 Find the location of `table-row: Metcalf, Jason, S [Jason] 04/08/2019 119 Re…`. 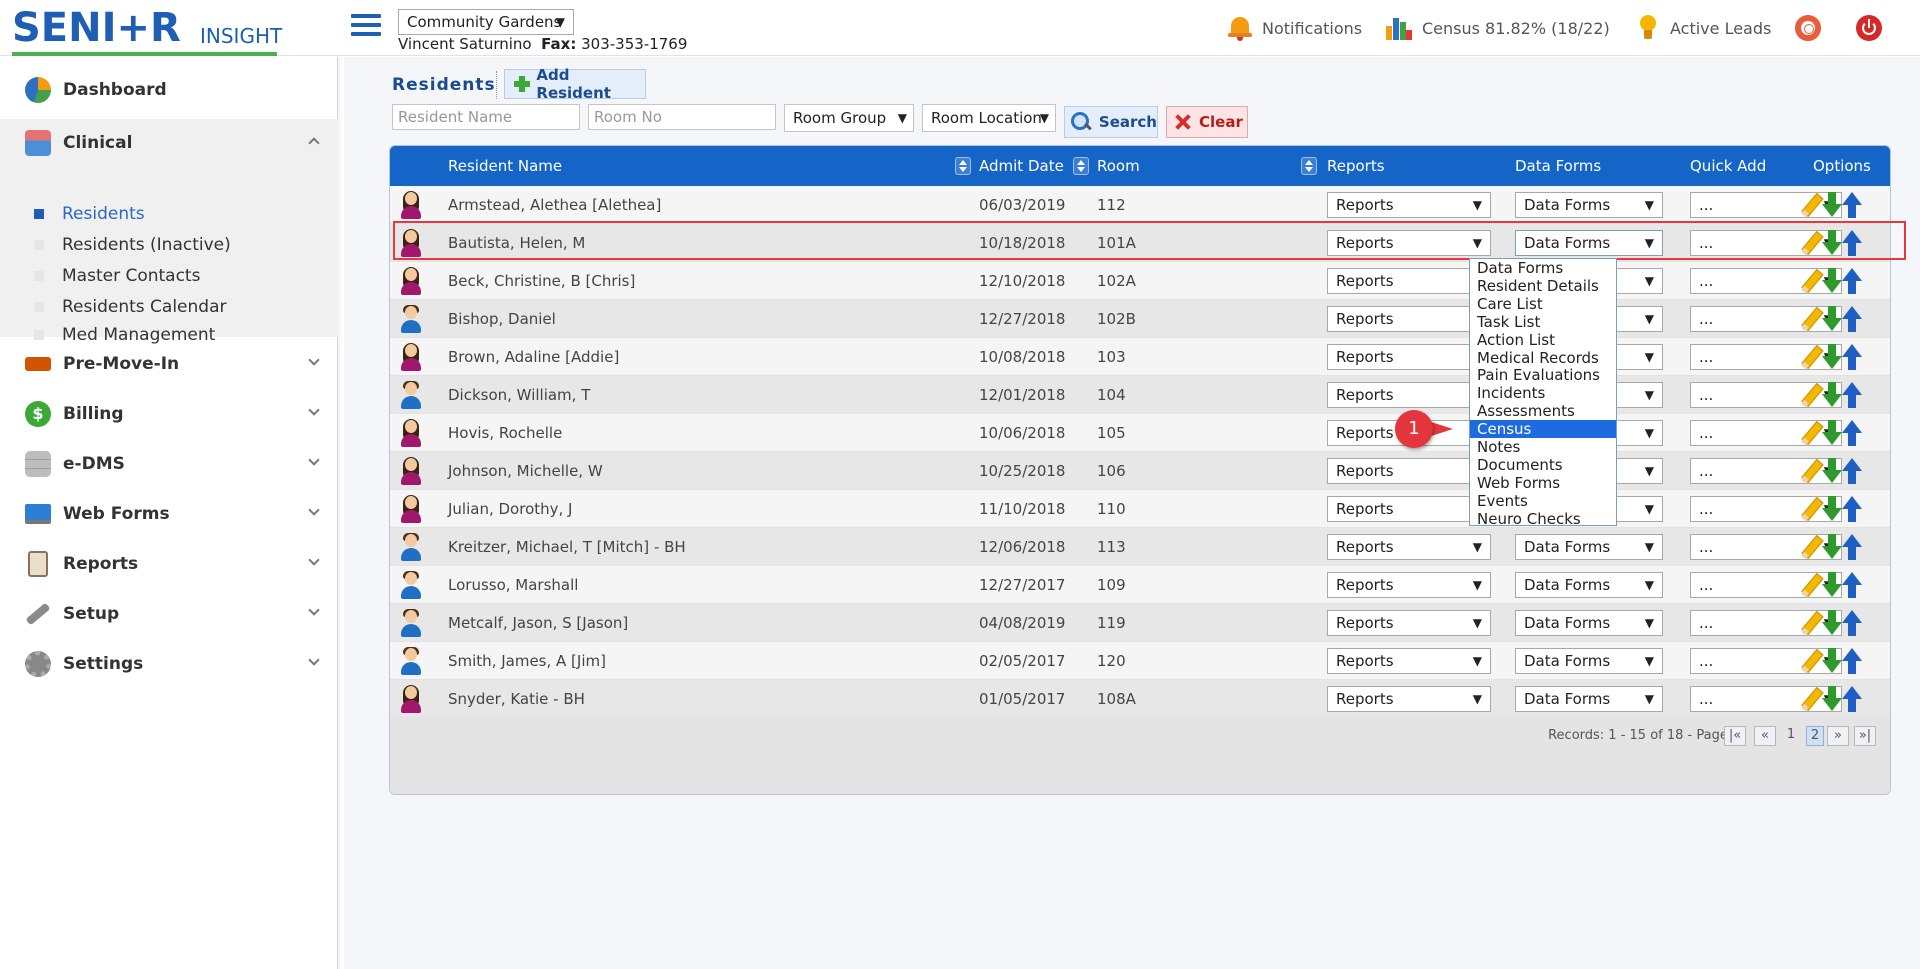

table-row: Metcalf, Jason, S [Jason] 04/08/2019 119 Re… is located at coordinates (1140, 623).